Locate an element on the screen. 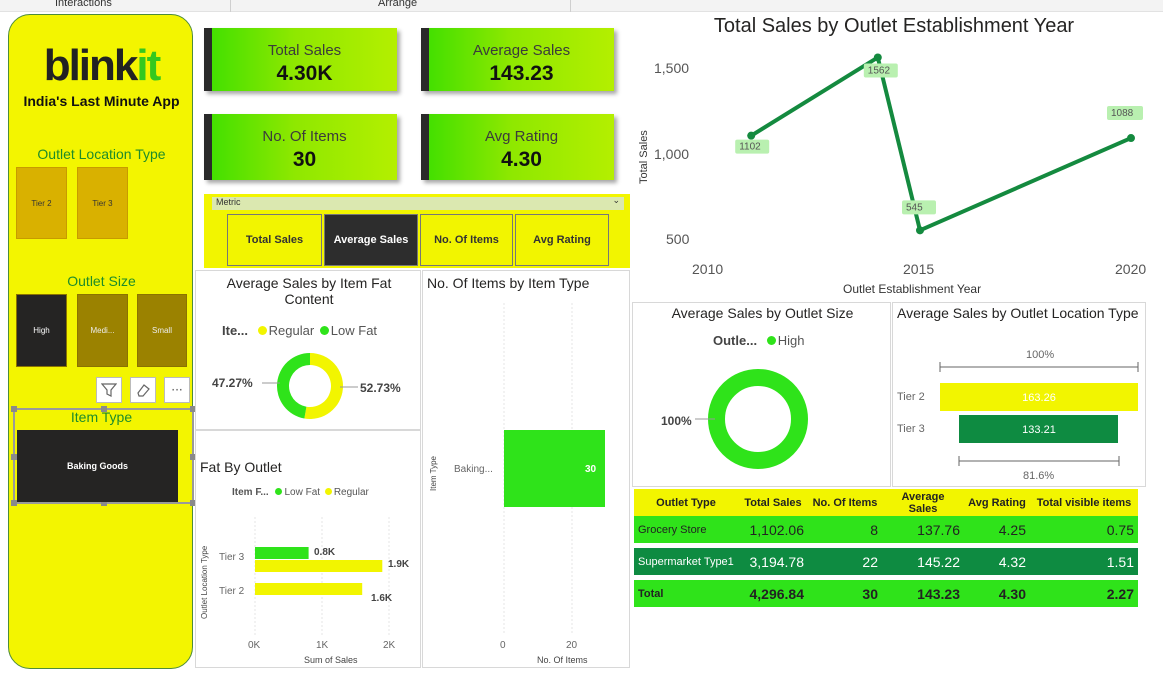 Image resolution: width=1163 pixels, height=698 pixels. table-total-row: Total 4,296.84 30 143.23 4.30 2.27 is located at coordinates (886, 593).